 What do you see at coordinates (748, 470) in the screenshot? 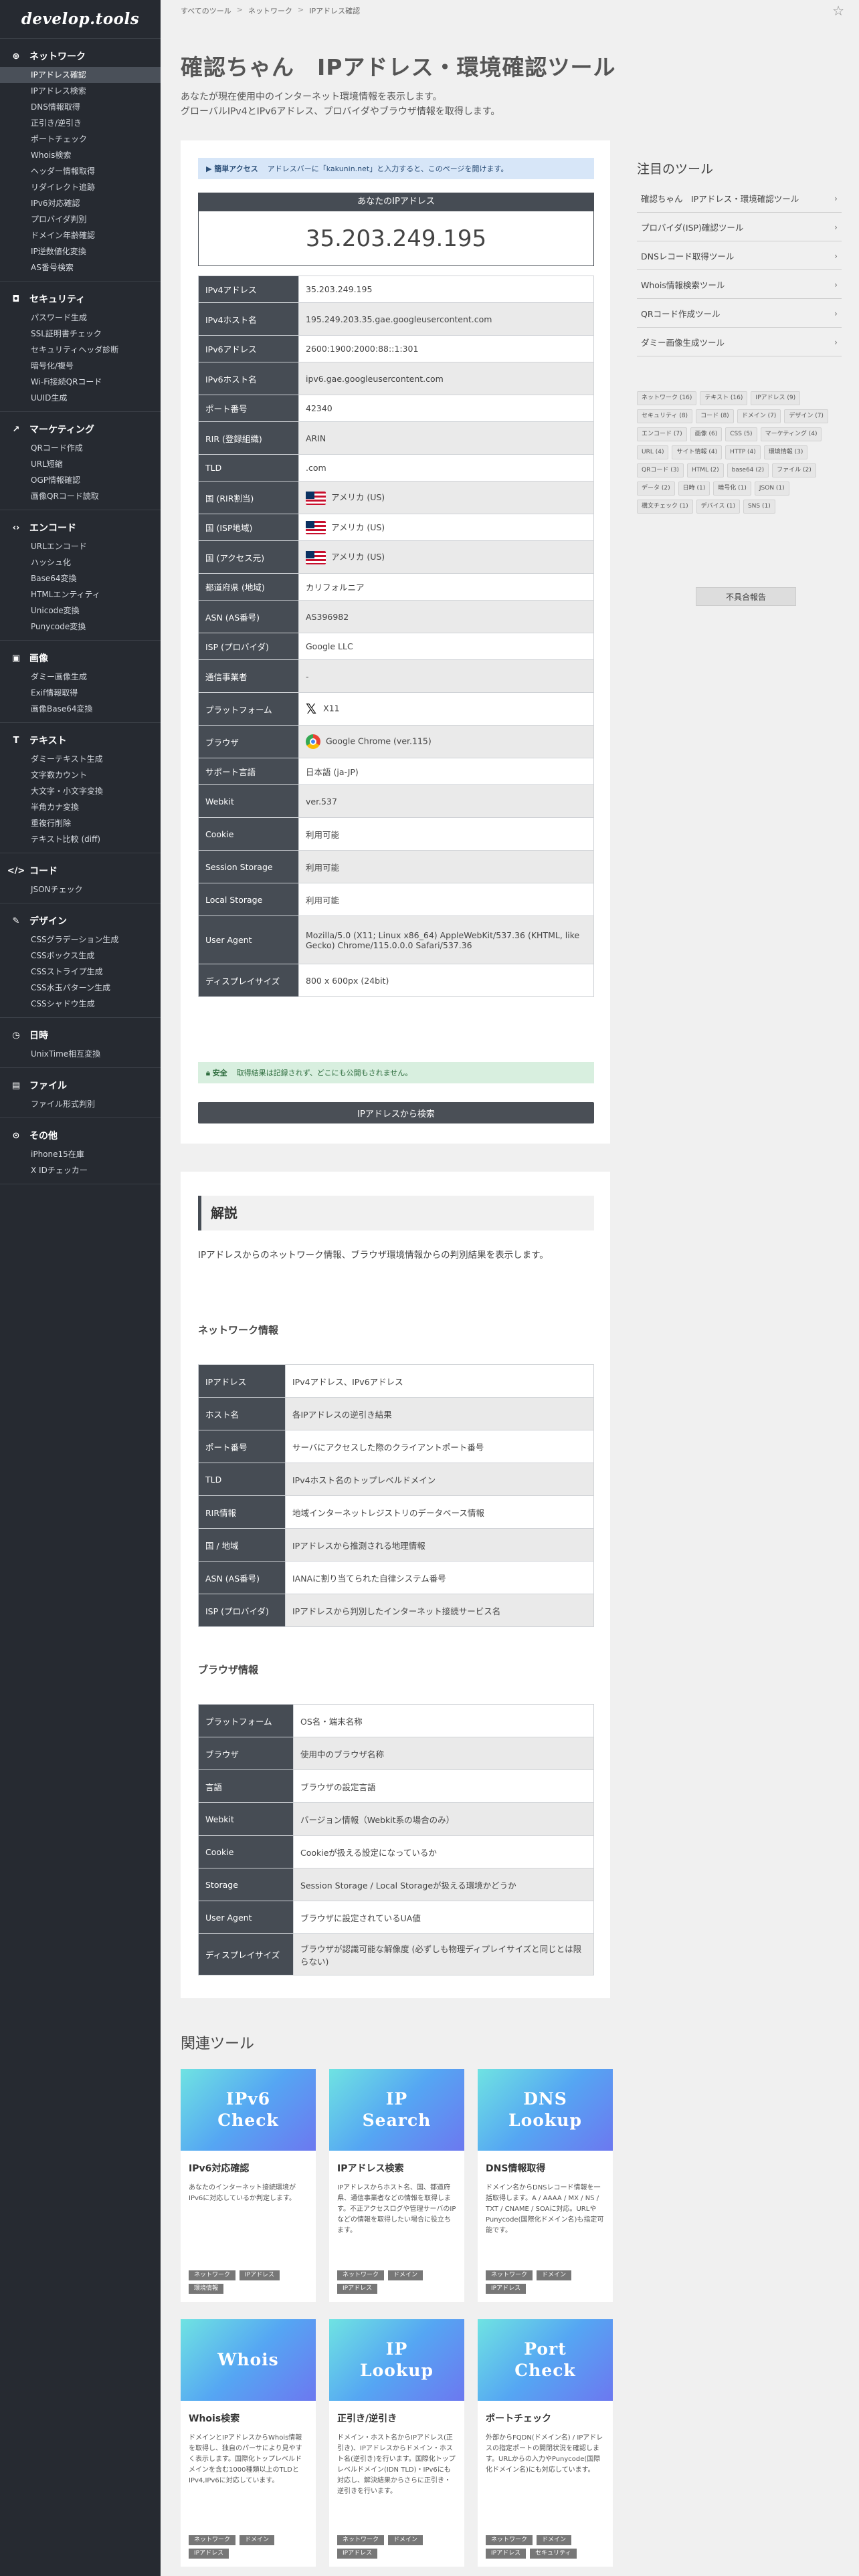
I see `tag-link: base64 (2)` at bounding box center [748, 470].